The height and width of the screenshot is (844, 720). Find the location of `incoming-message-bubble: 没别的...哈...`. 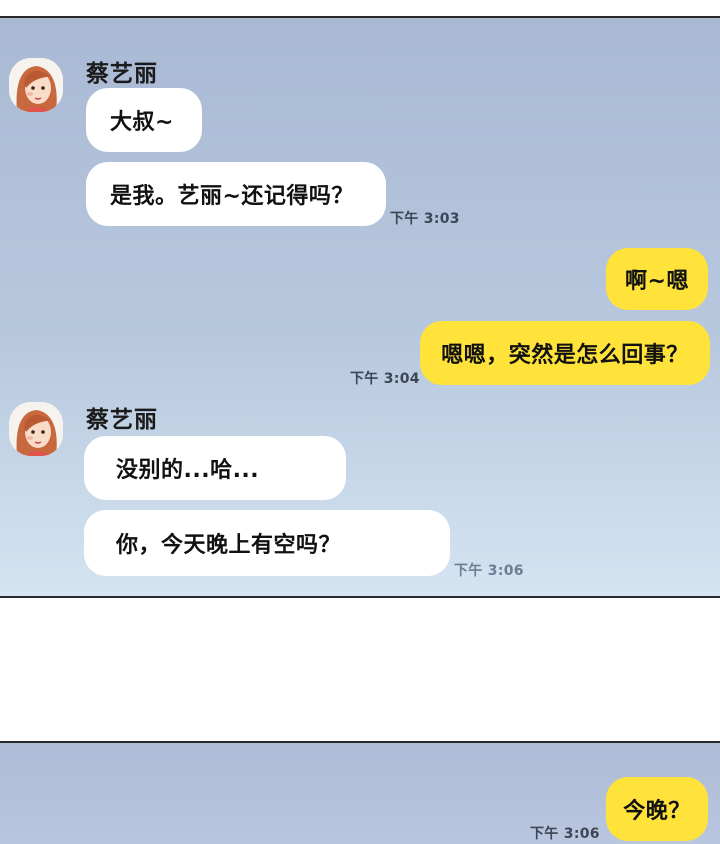

incoming-message-bubble: 没别的...哈... is located at coordinates (215, 468).